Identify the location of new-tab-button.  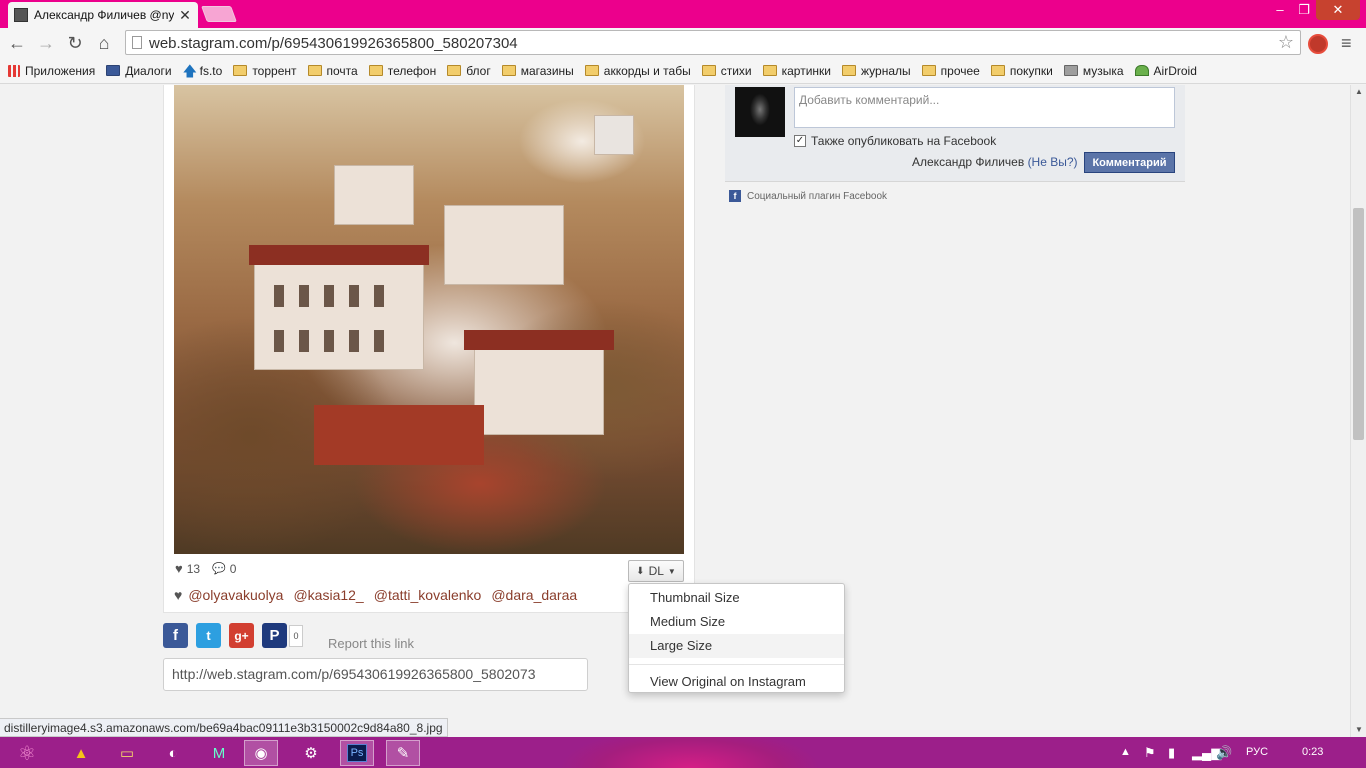
(219, 14).